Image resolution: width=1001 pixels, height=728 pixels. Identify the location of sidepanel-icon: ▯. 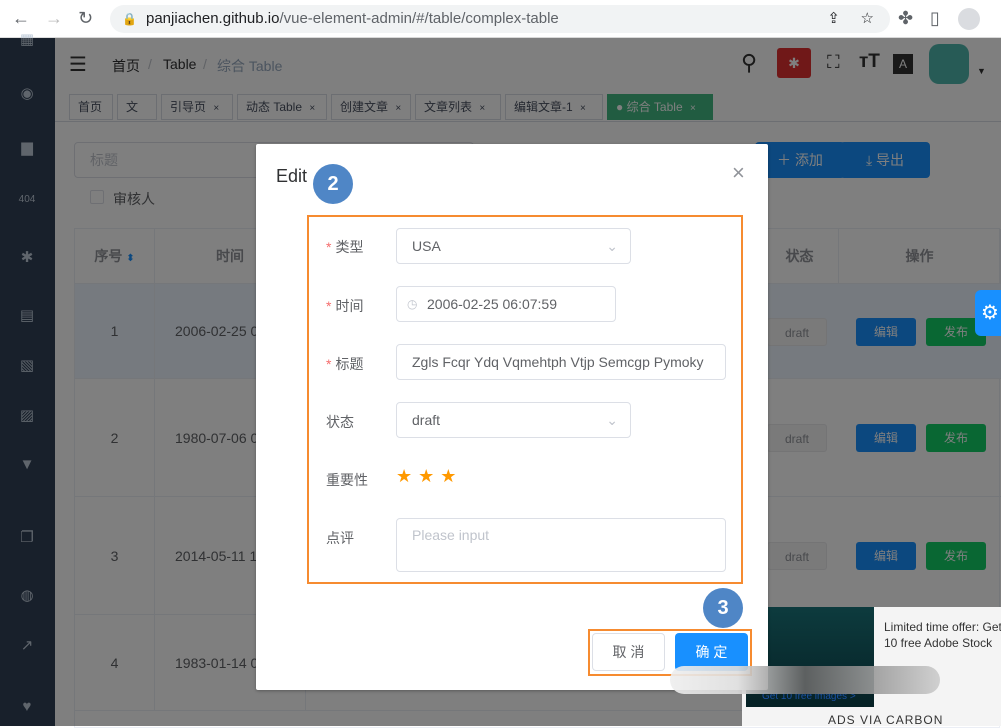
(935, 18).